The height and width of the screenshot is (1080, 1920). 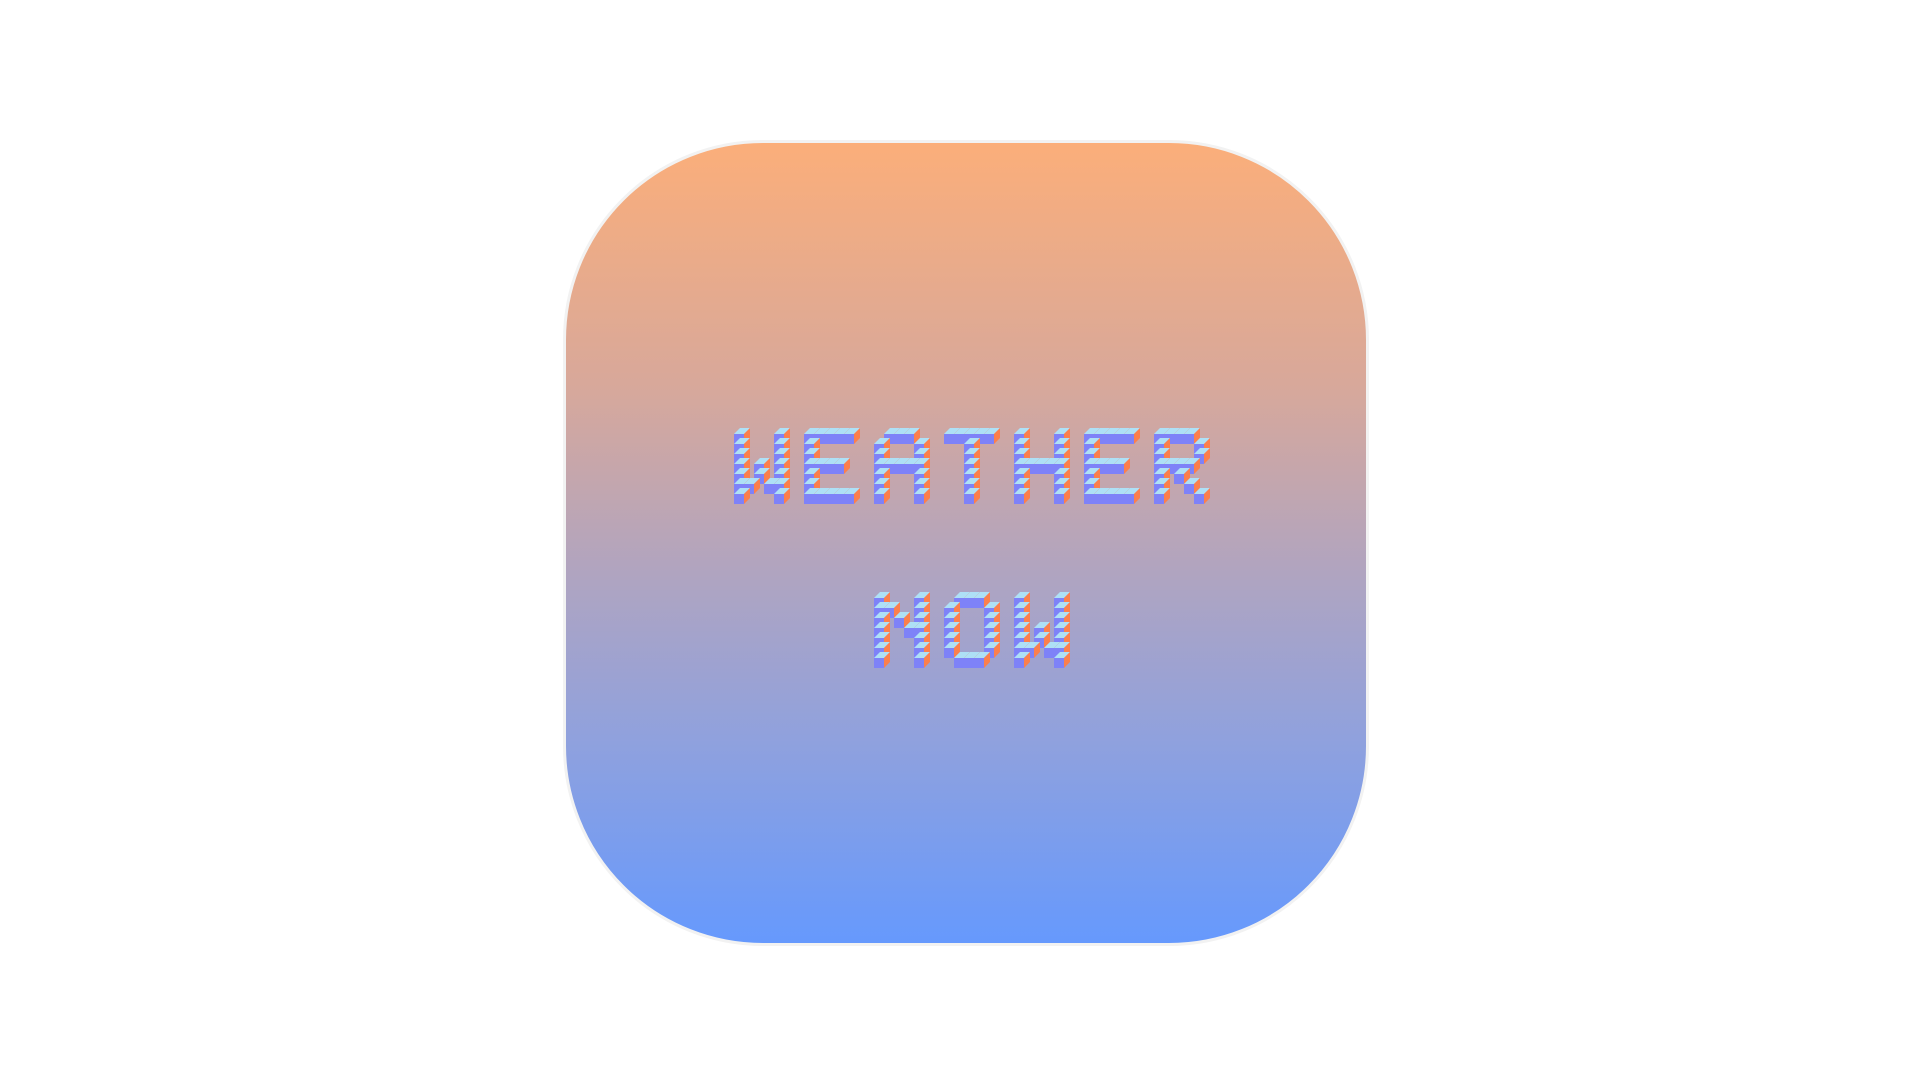 I want to click on title-letter-h, so click(x=1042, y=466).